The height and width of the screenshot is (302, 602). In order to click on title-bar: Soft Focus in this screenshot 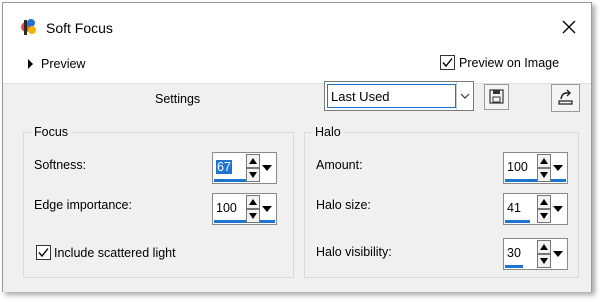, I will do `click(297, 26)`.